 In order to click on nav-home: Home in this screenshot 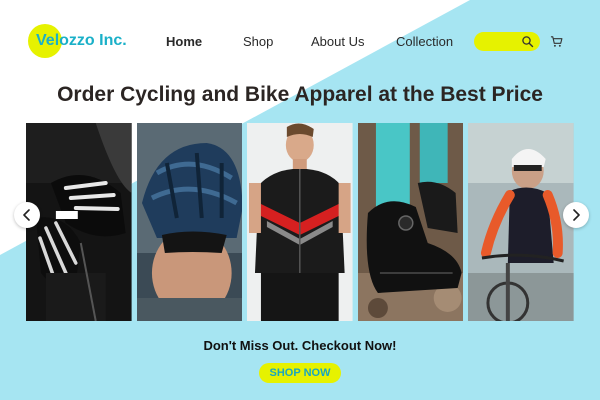, I will do `click(184, 41)`.